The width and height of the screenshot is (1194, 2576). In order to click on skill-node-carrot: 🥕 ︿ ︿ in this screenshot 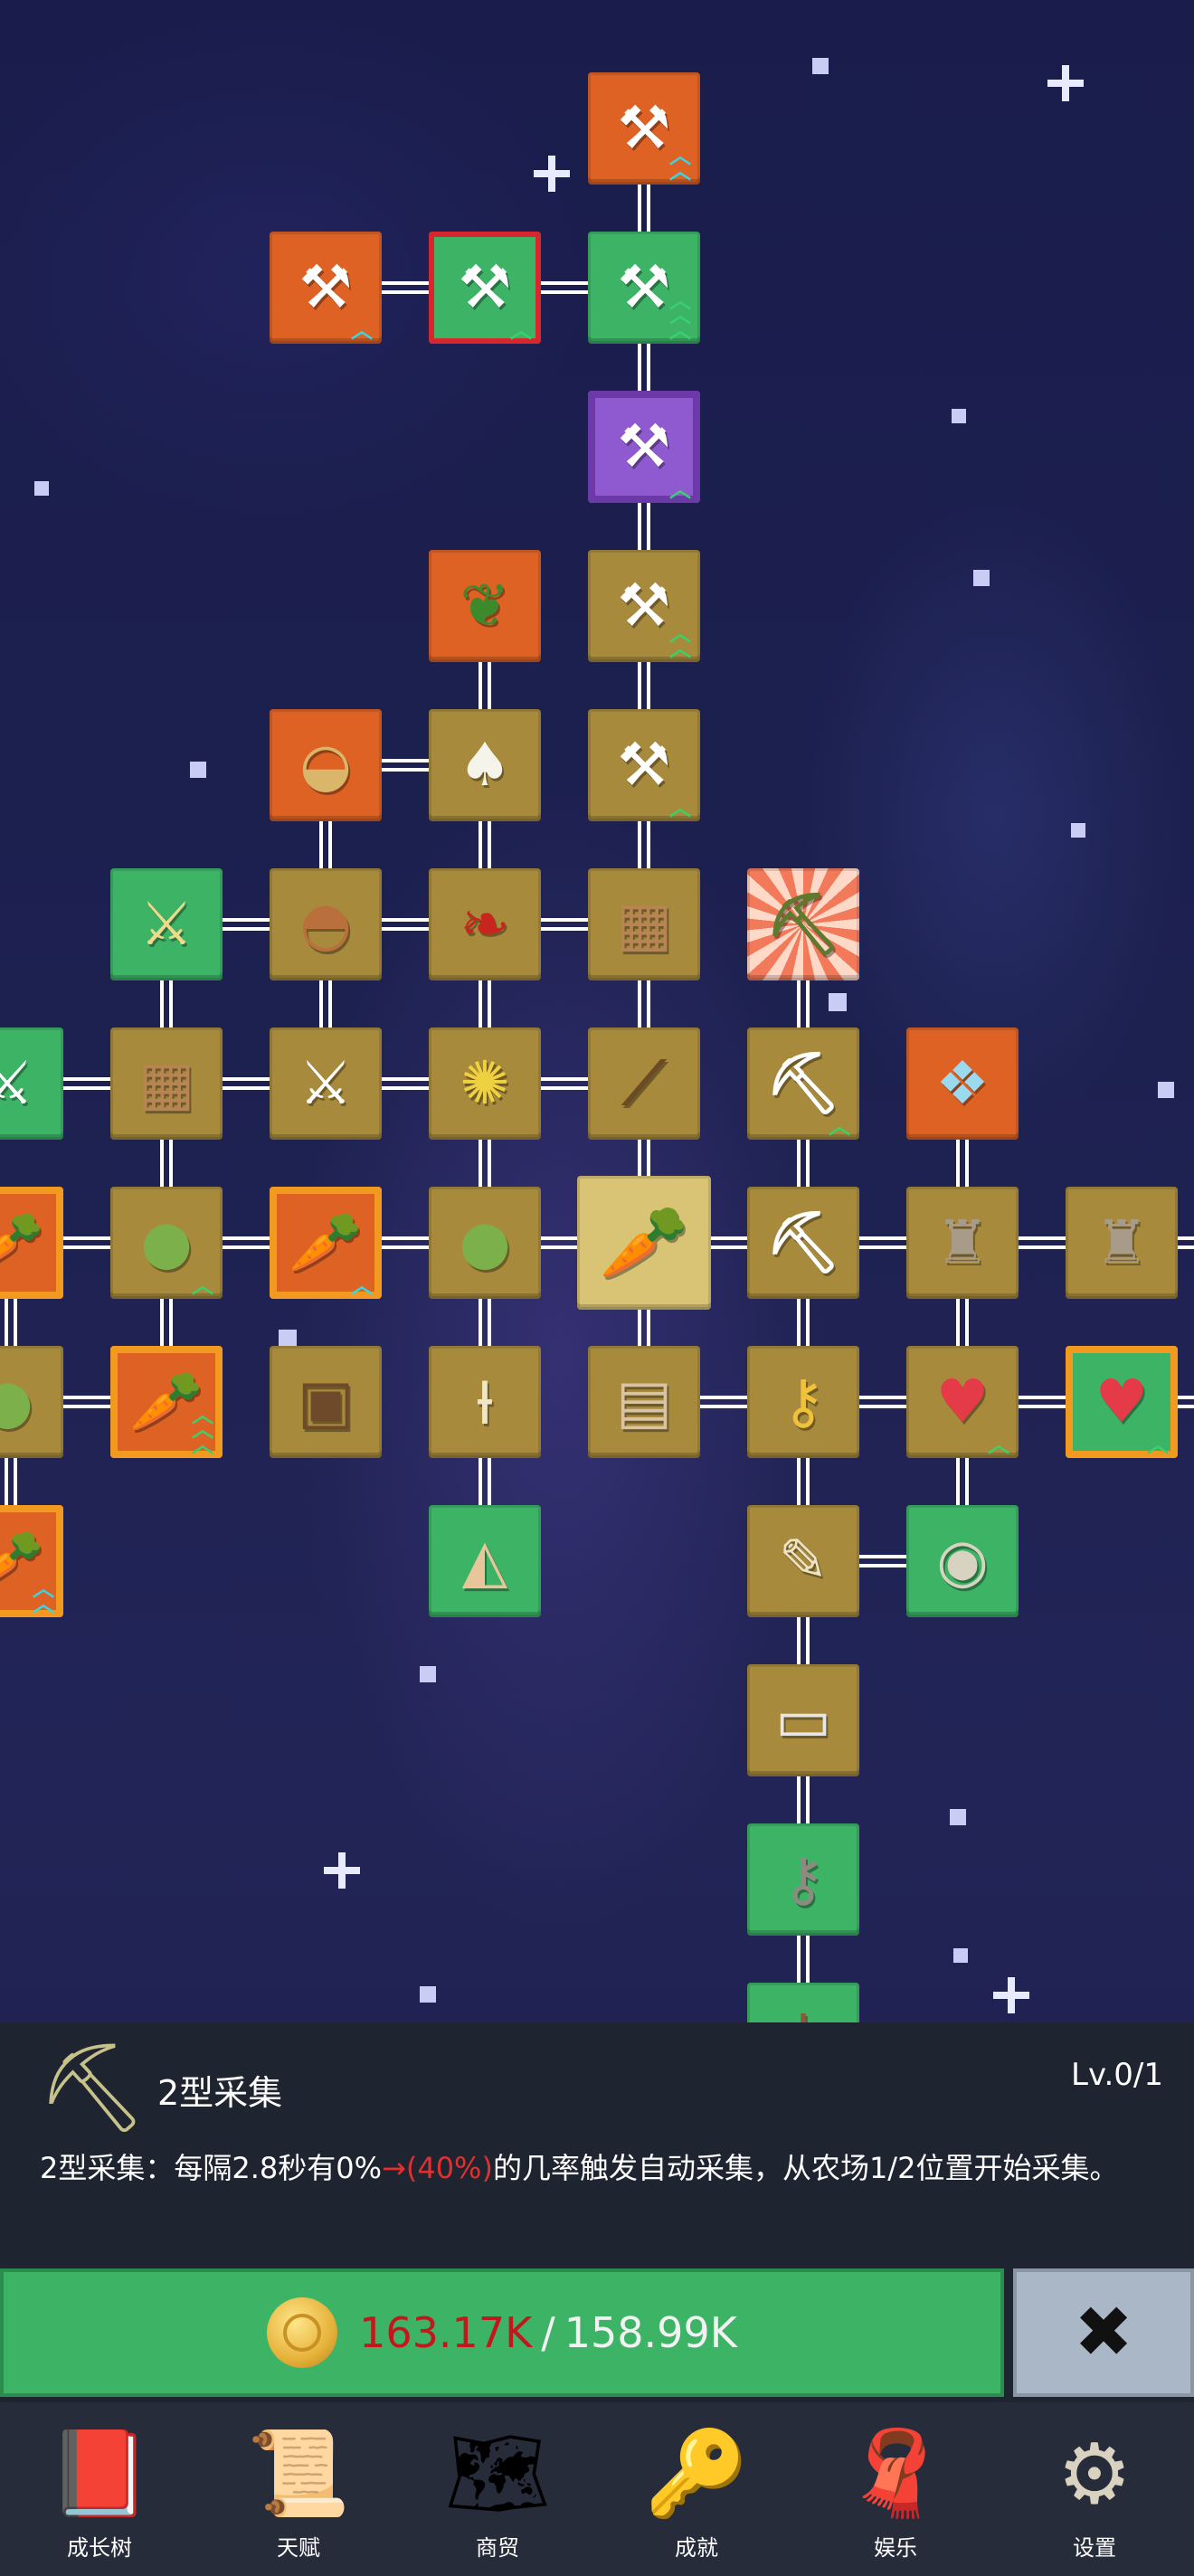, I will do `click(31, 1561)`.